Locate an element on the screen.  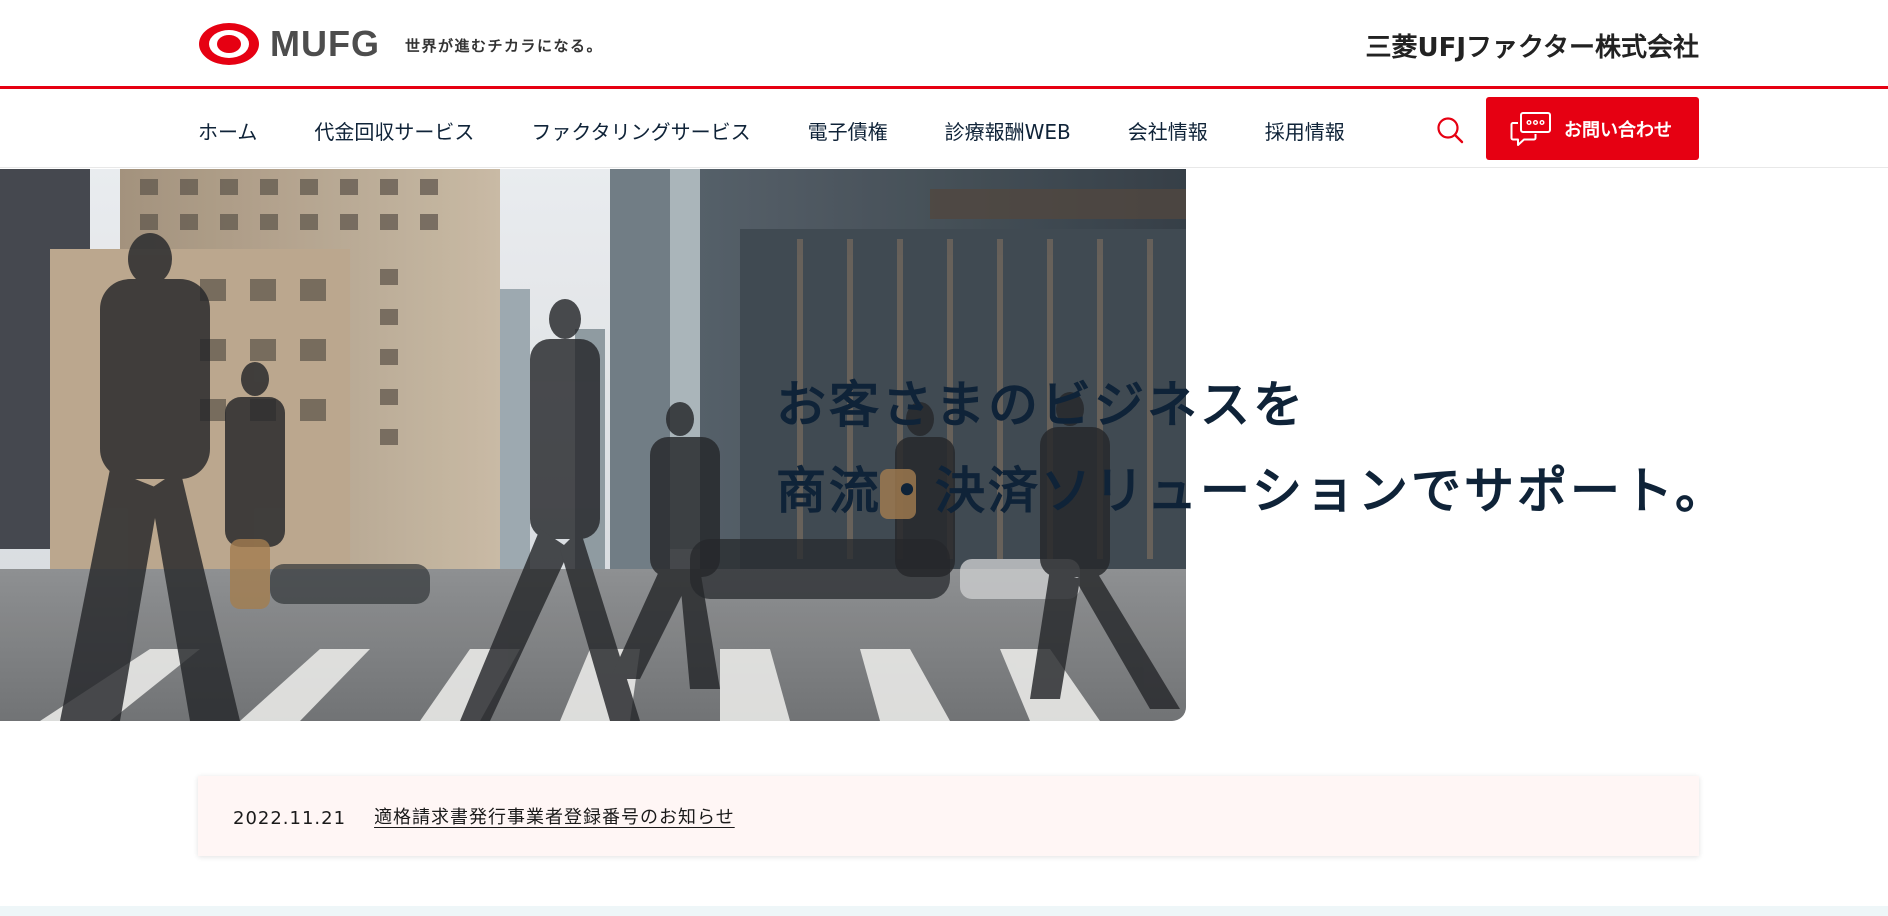
mufg-logo: MUFG is located at coordinates (289, 44).